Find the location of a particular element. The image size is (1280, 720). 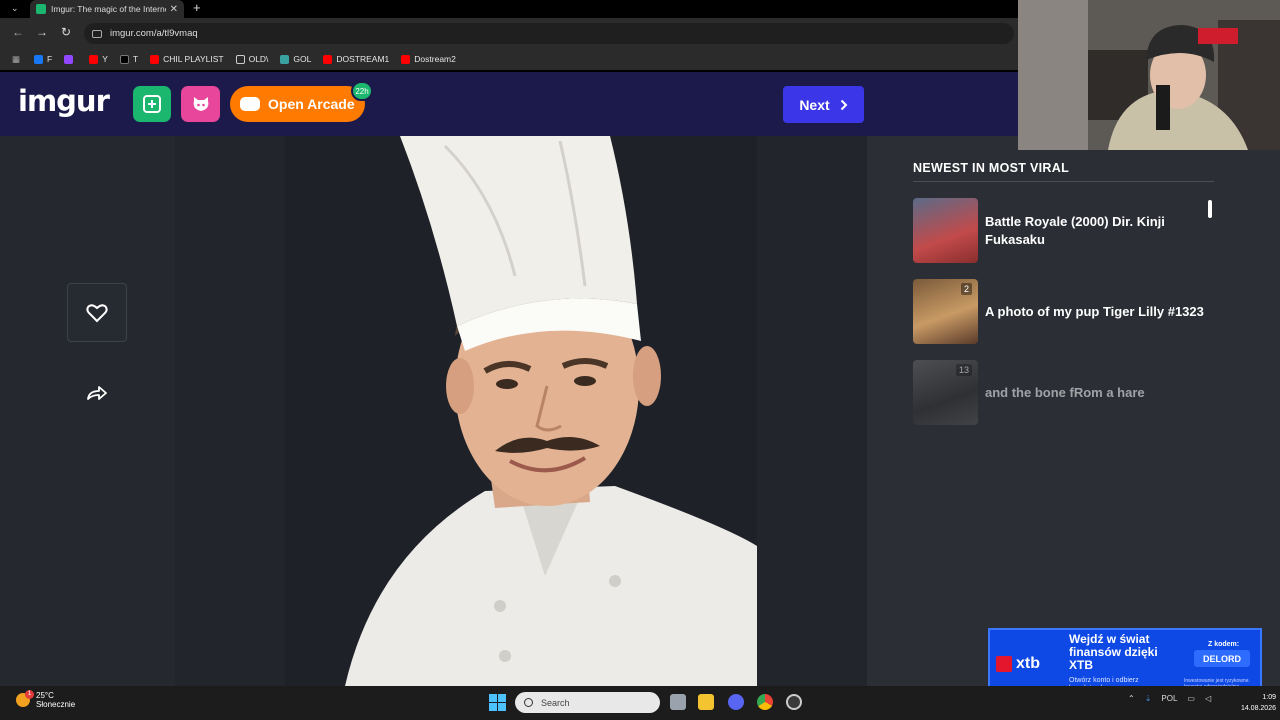

clock-date: 14.08.2026 is located at coordinates (1258, 708).